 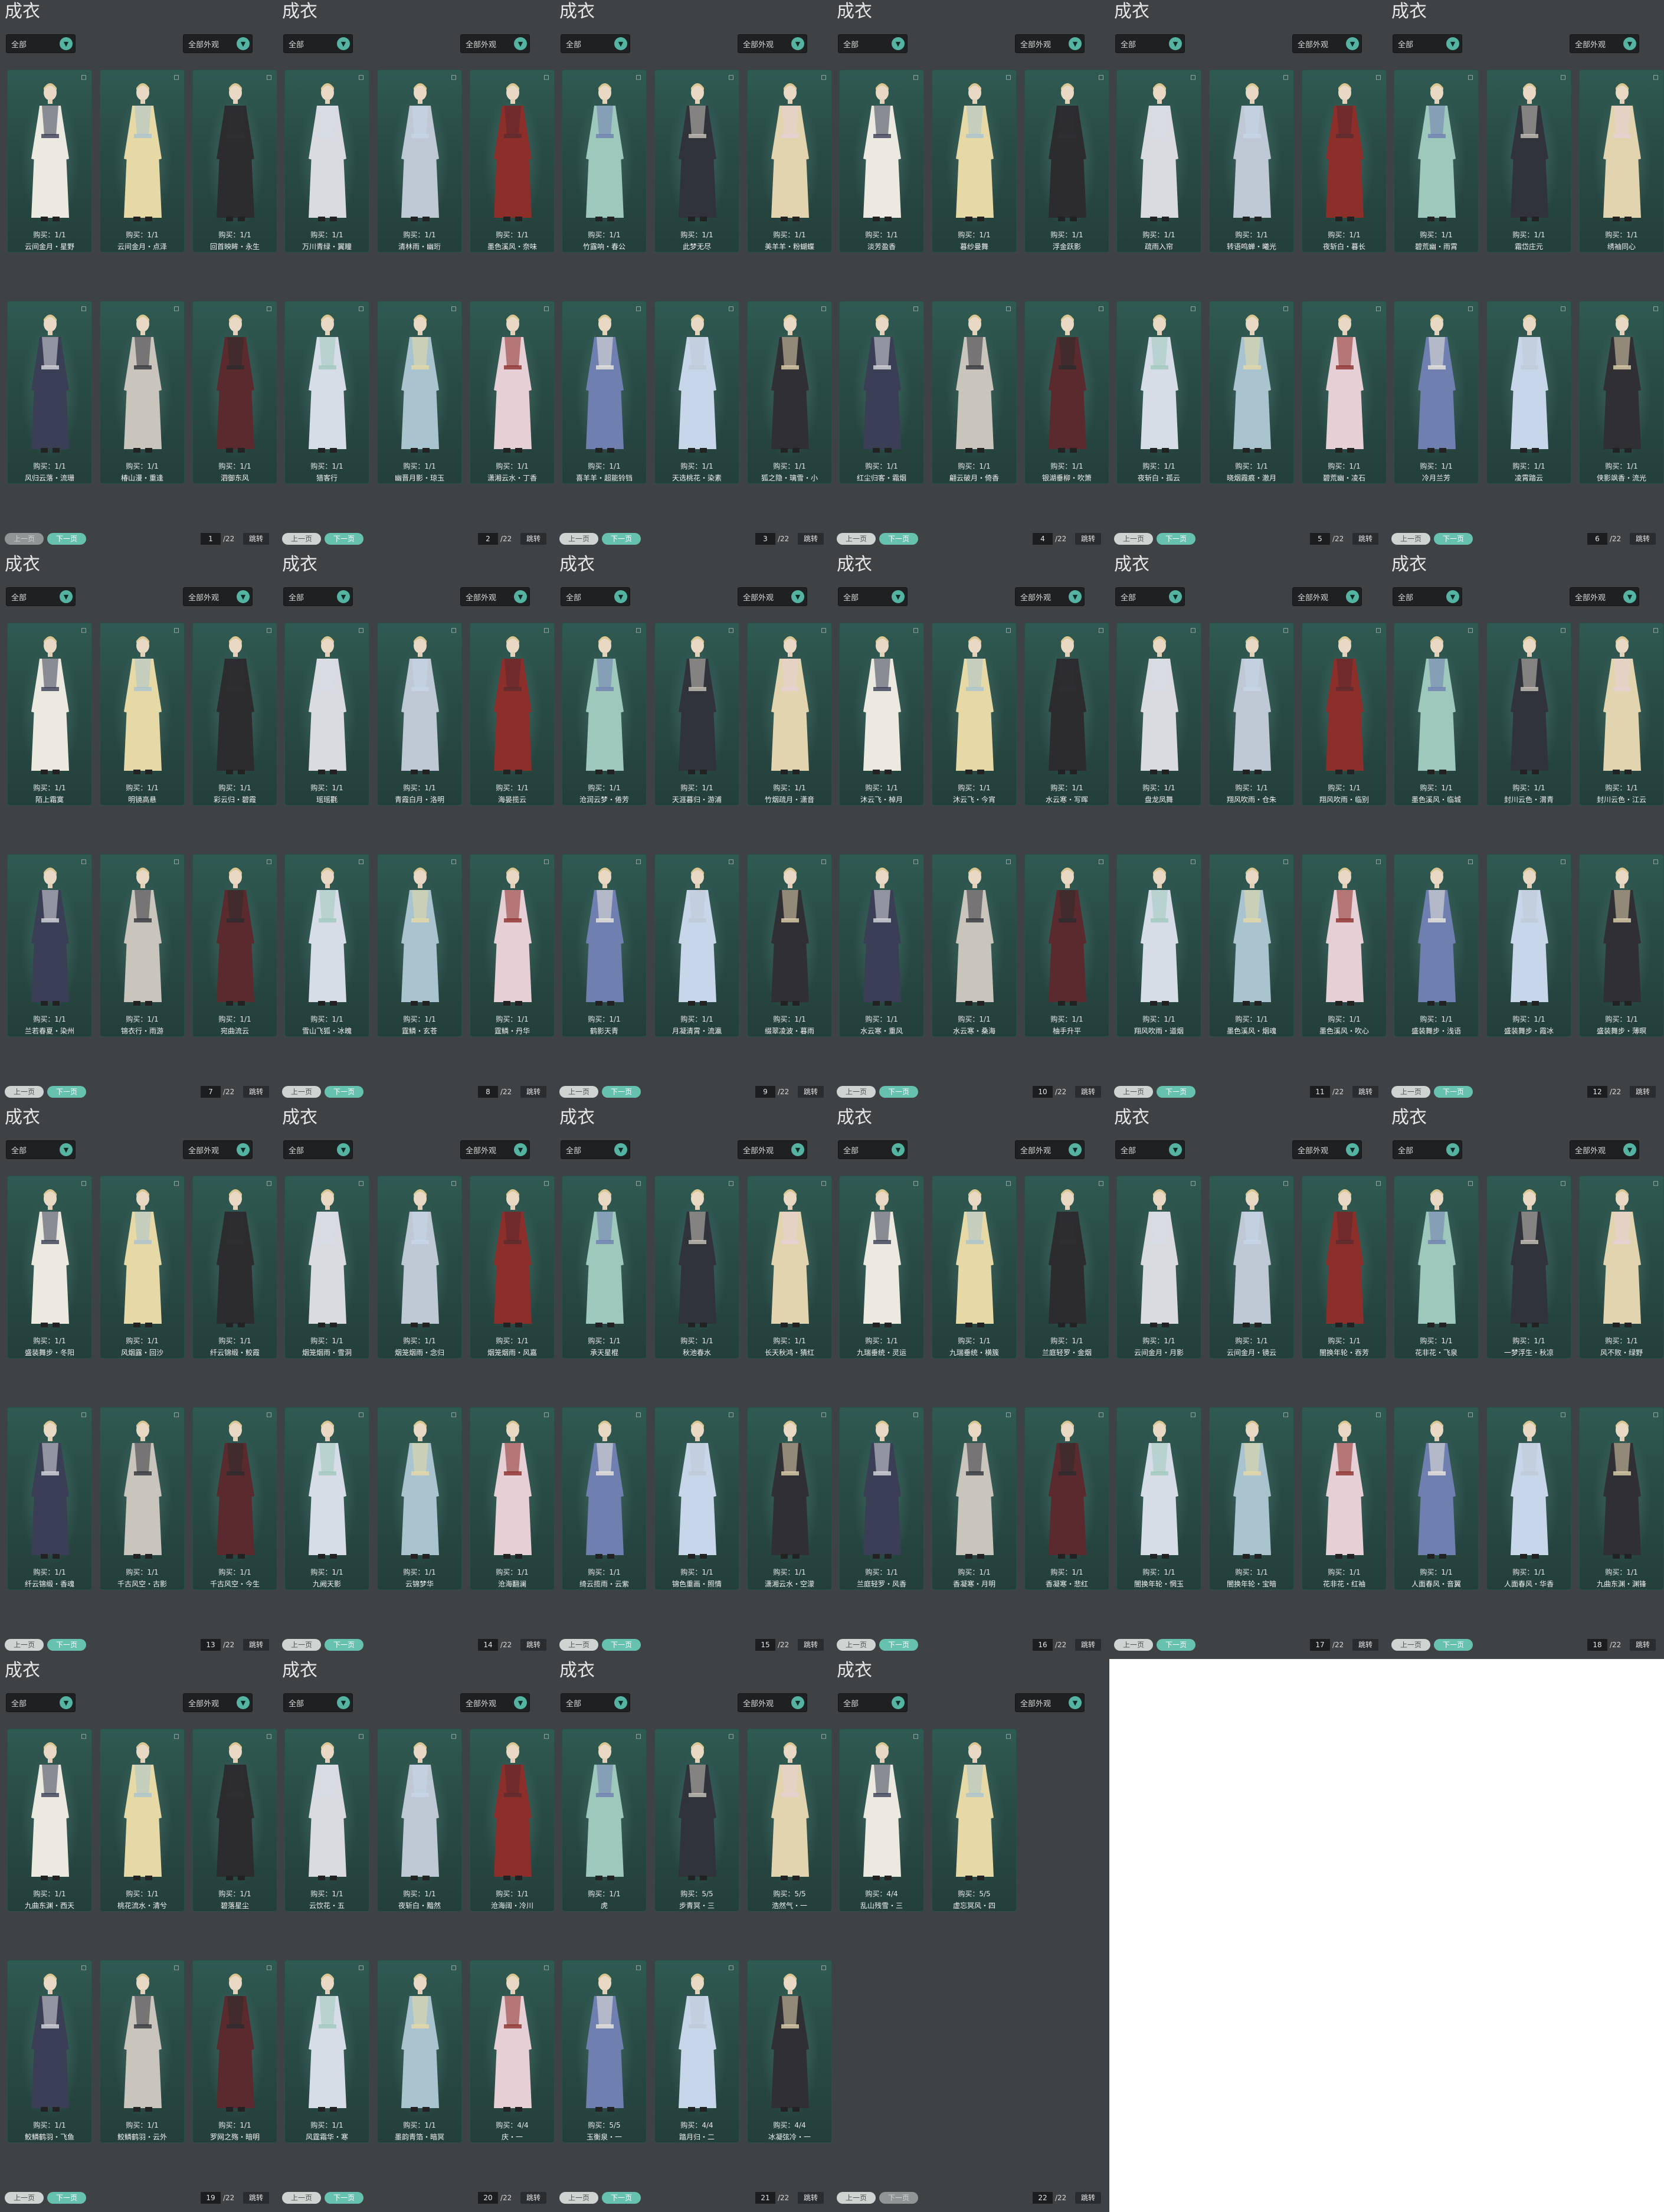 I want to click on outfit-card: □ 购买：1/1 墨色溪风・吹心, so click(x=1344, y=945).